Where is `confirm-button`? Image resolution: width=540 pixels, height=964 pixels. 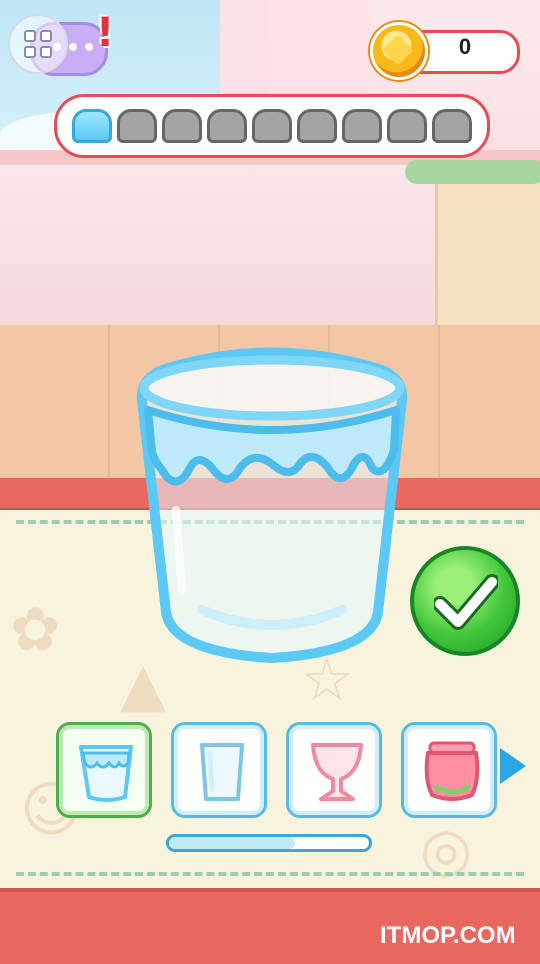
confirm-button is located at coordinates (465, 601).